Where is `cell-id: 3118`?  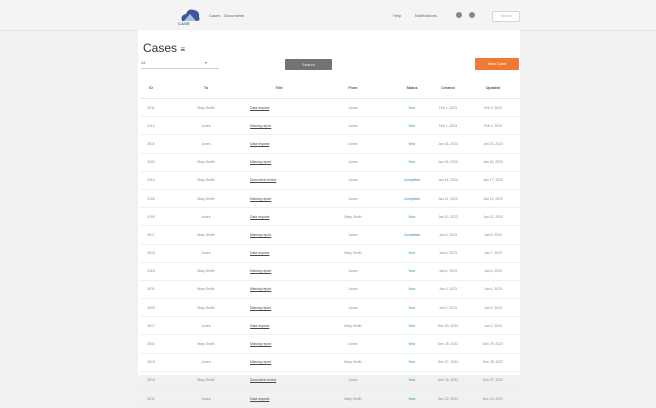 cell-id: 3118 is located at coordinates (151, 271).